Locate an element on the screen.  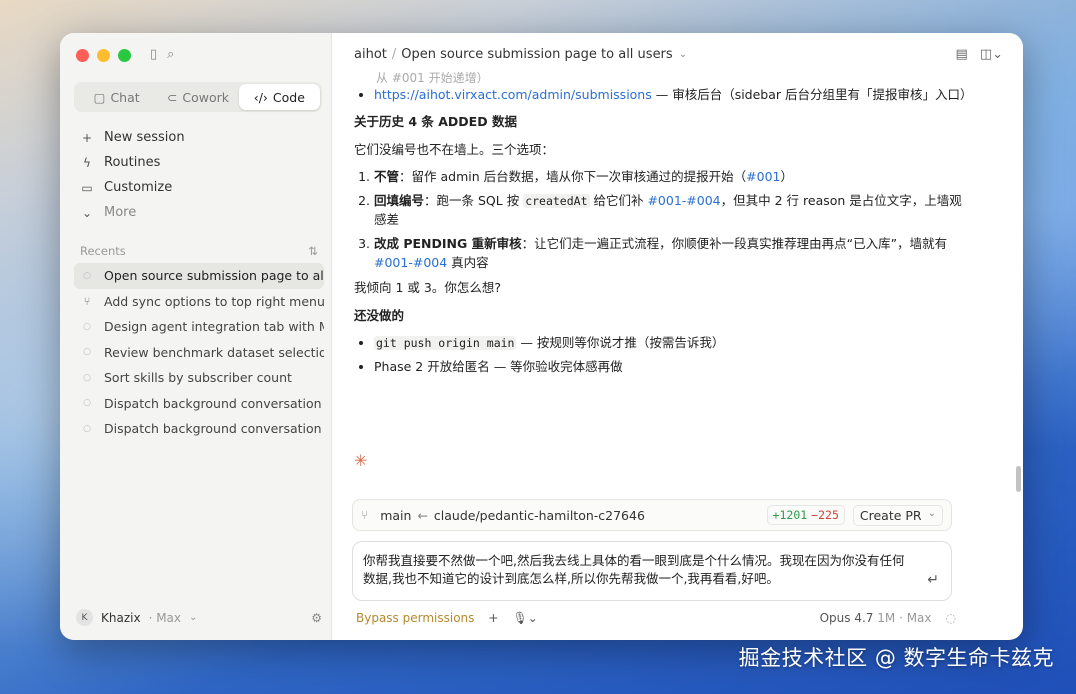
tab-code: ‹/› Code is located at coordinates (279, 97).